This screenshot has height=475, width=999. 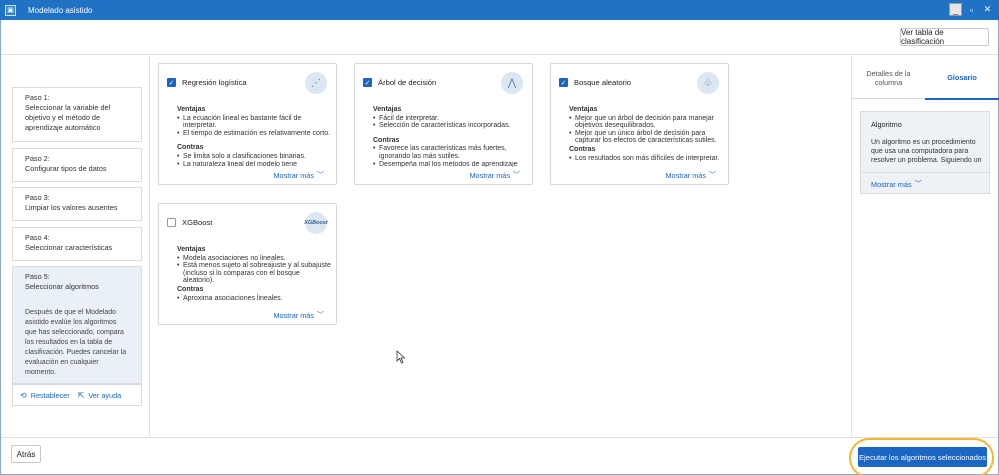 I want to click on logistic-regression-icon: ⋰, so click(x=316, y=83).